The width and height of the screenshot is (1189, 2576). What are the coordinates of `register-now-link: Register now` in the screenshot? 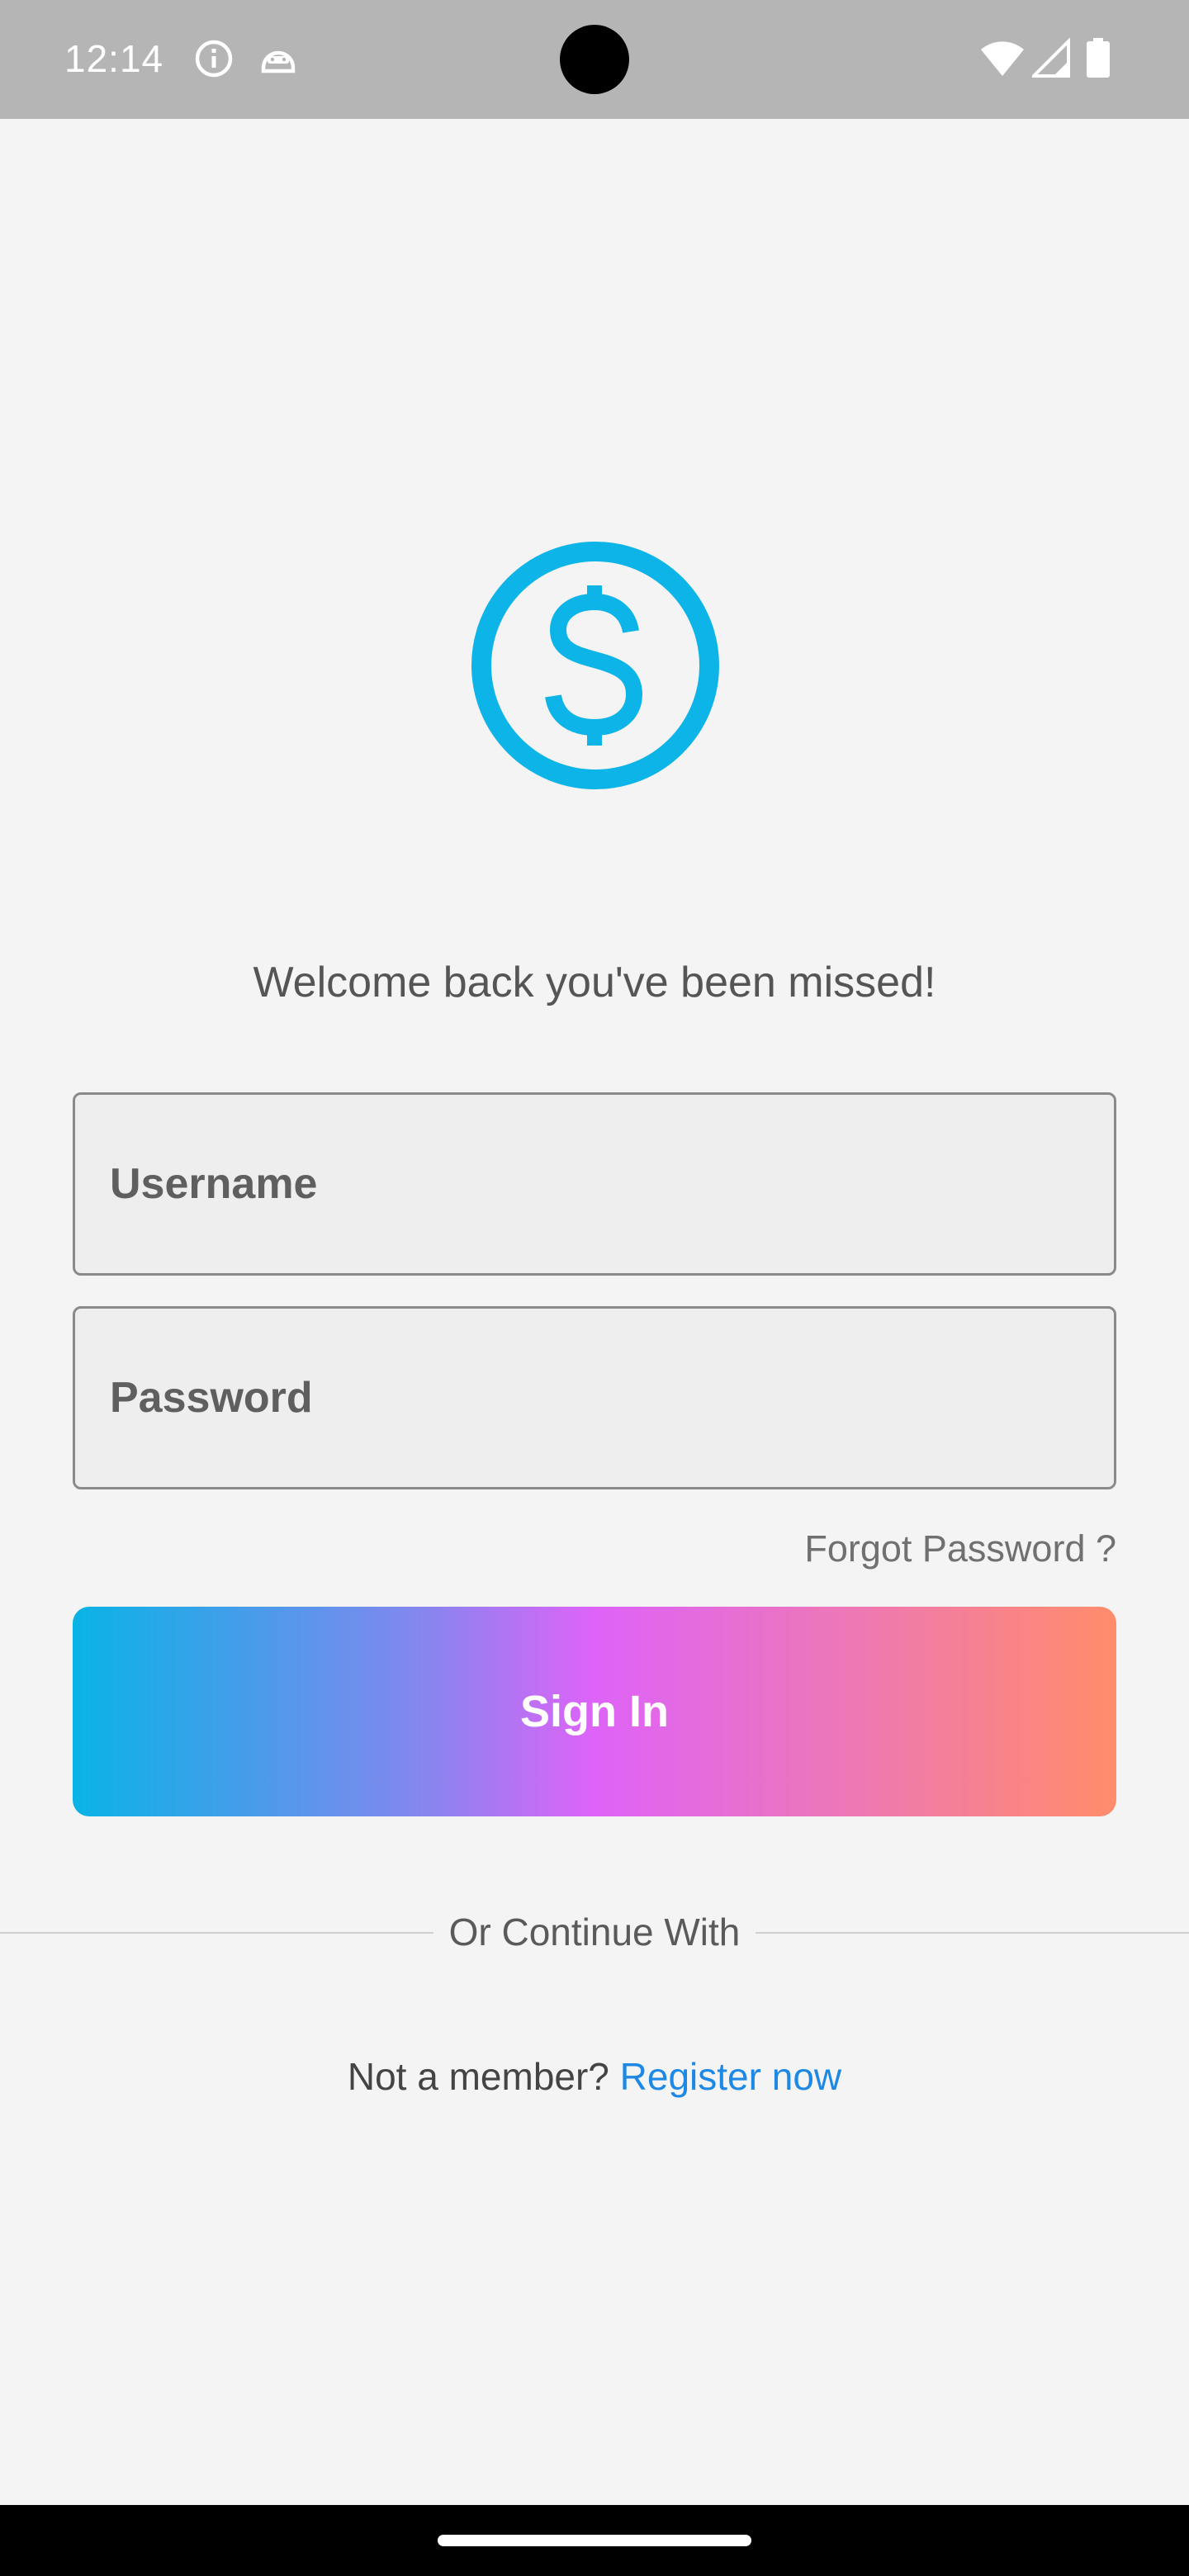 It's located at (730, 2076).